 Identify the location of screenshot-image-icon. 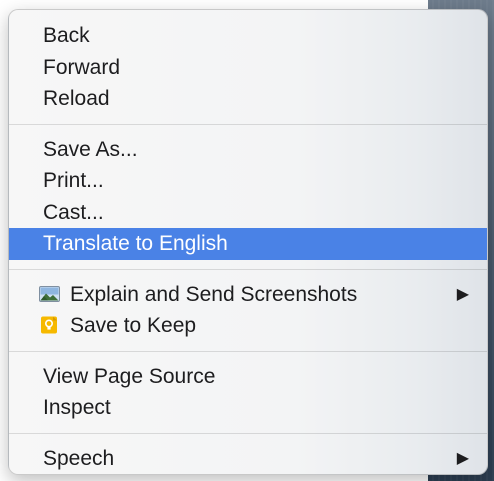
(49, 293).